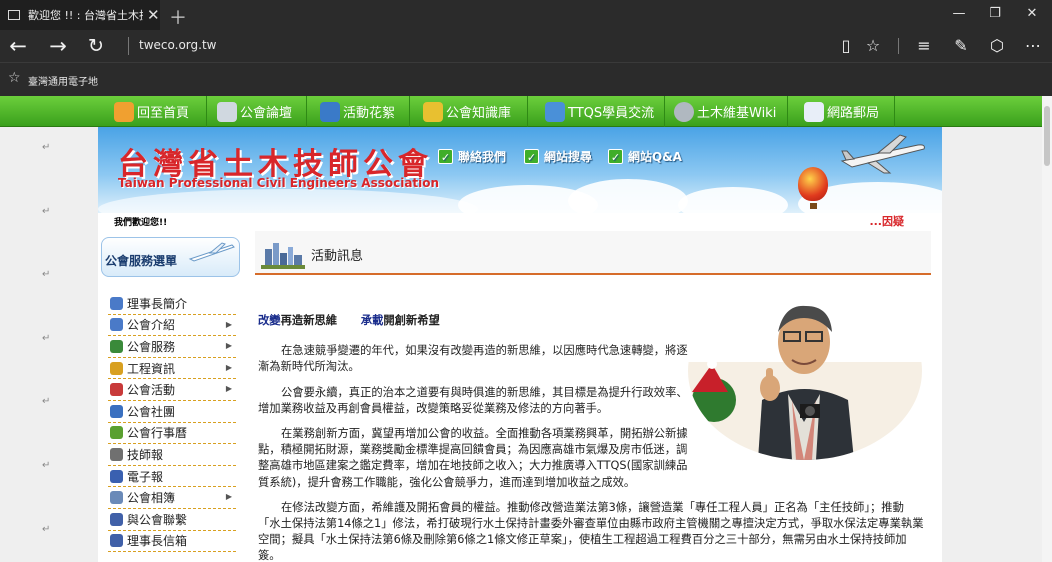  What do you see at coordinates (172, 542) in the screenshot?
I see `menu-item-mailbox: 理事長信箱` at bounding box center [172, 542].